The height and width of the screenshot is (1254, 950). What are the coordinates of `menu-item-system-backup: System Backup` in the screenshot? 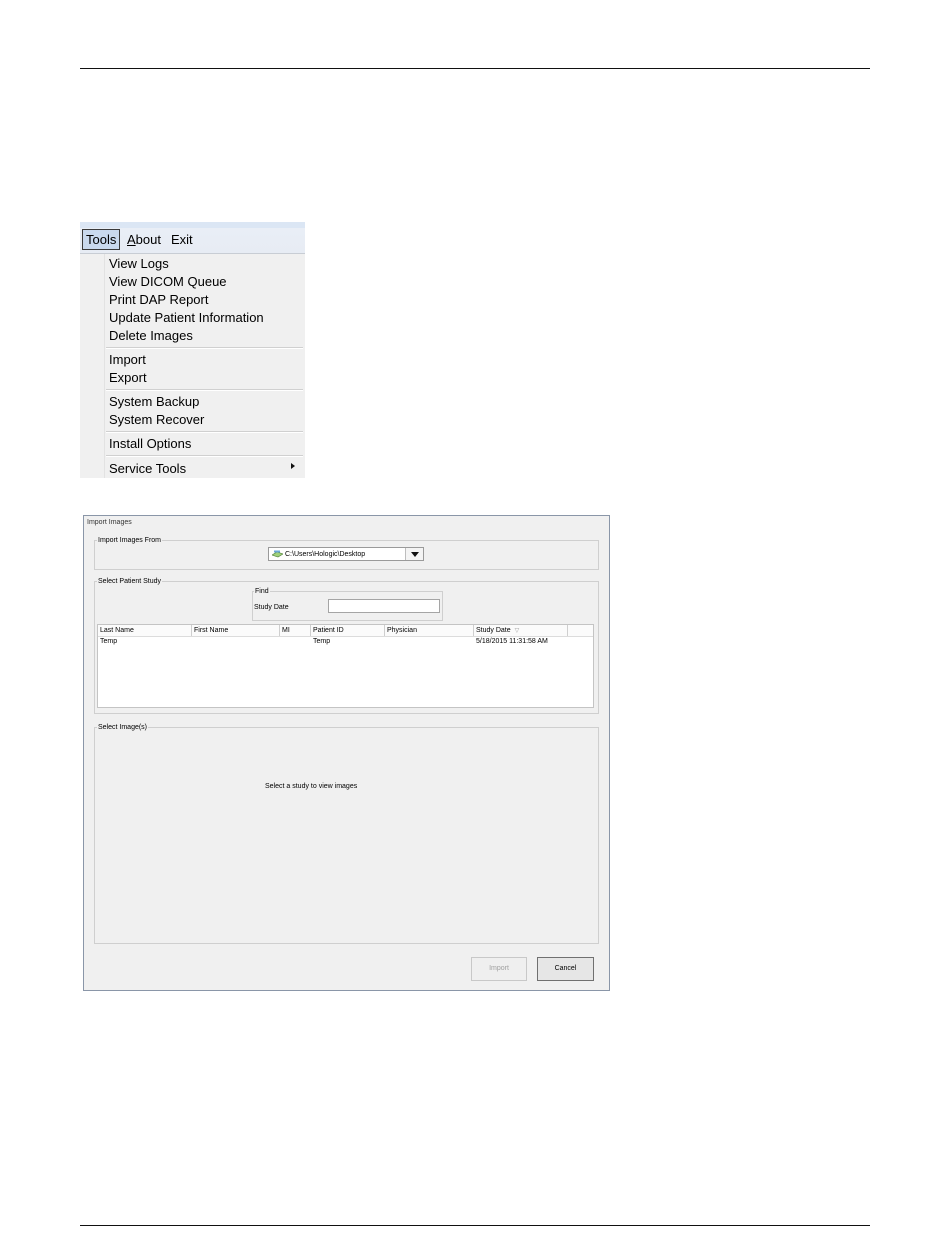 It's located at (154, 402).